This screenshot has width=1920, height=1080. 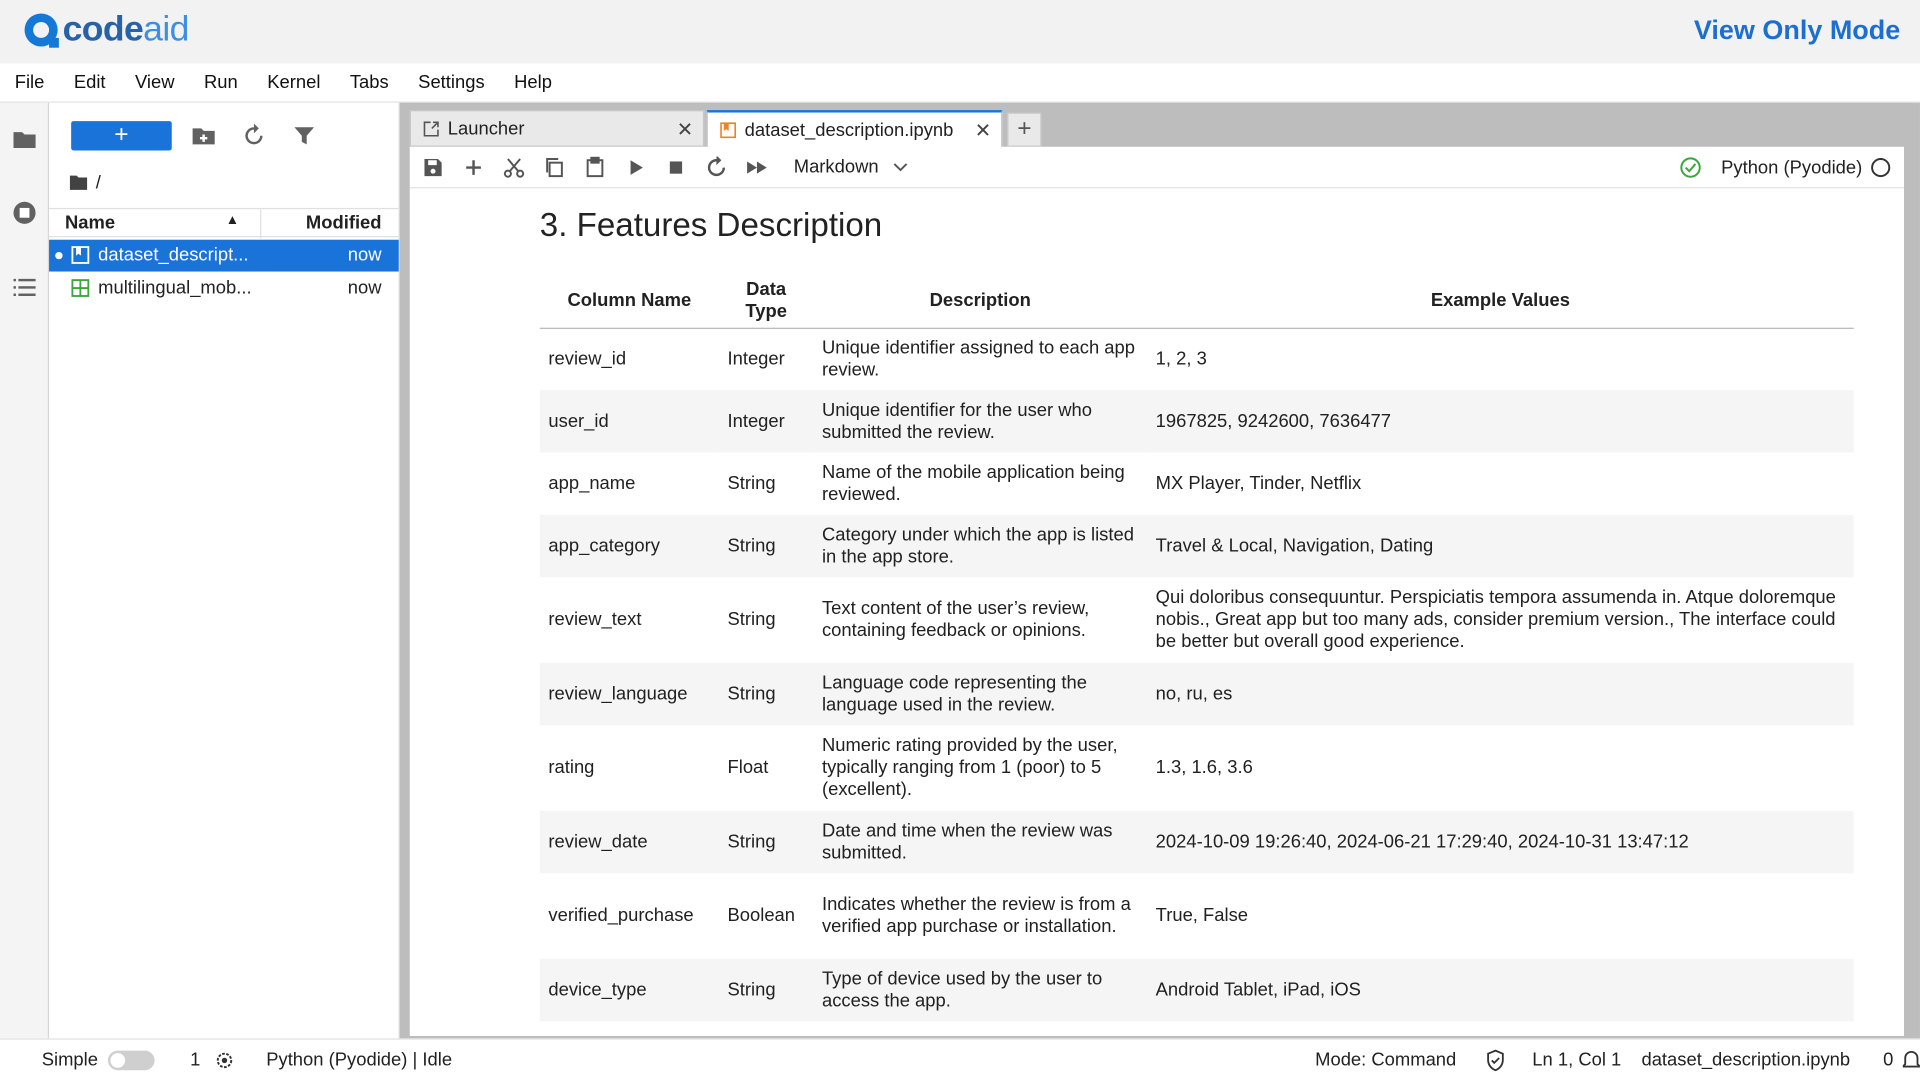 I want to click on menu-edit: Edit, so click(x=90, y=82).